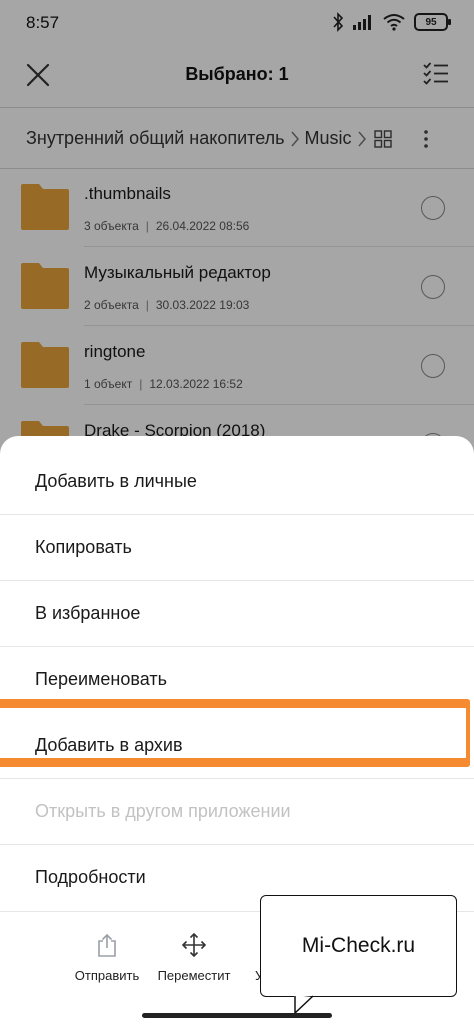 The width and height of the screenshot is (474, 1027). I want to click on move-button: Переместит, so click(194, 957).